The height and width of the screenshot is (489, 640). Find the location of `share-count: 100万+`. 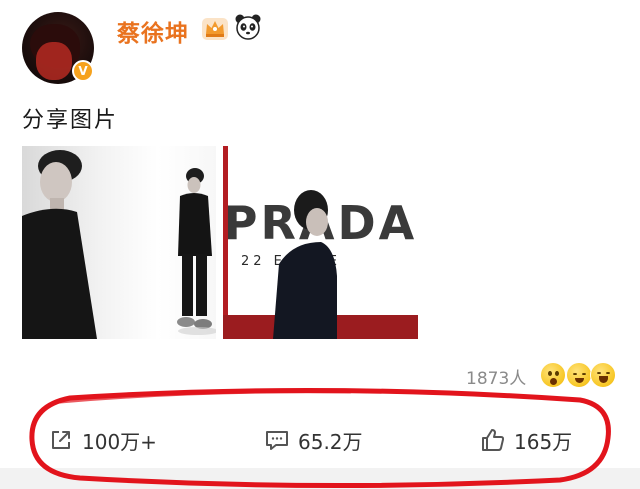

share-count: 100万+ is located at coordinates (119, 441).